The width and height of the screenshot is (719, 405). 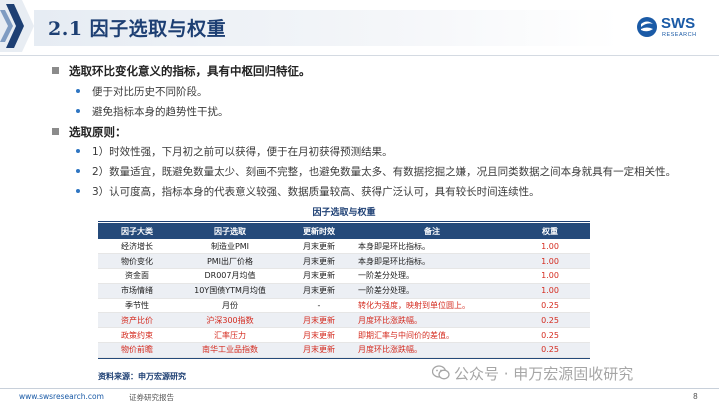 I want to click on factor-category: 物价前瞻, so click(x=137, y=350).